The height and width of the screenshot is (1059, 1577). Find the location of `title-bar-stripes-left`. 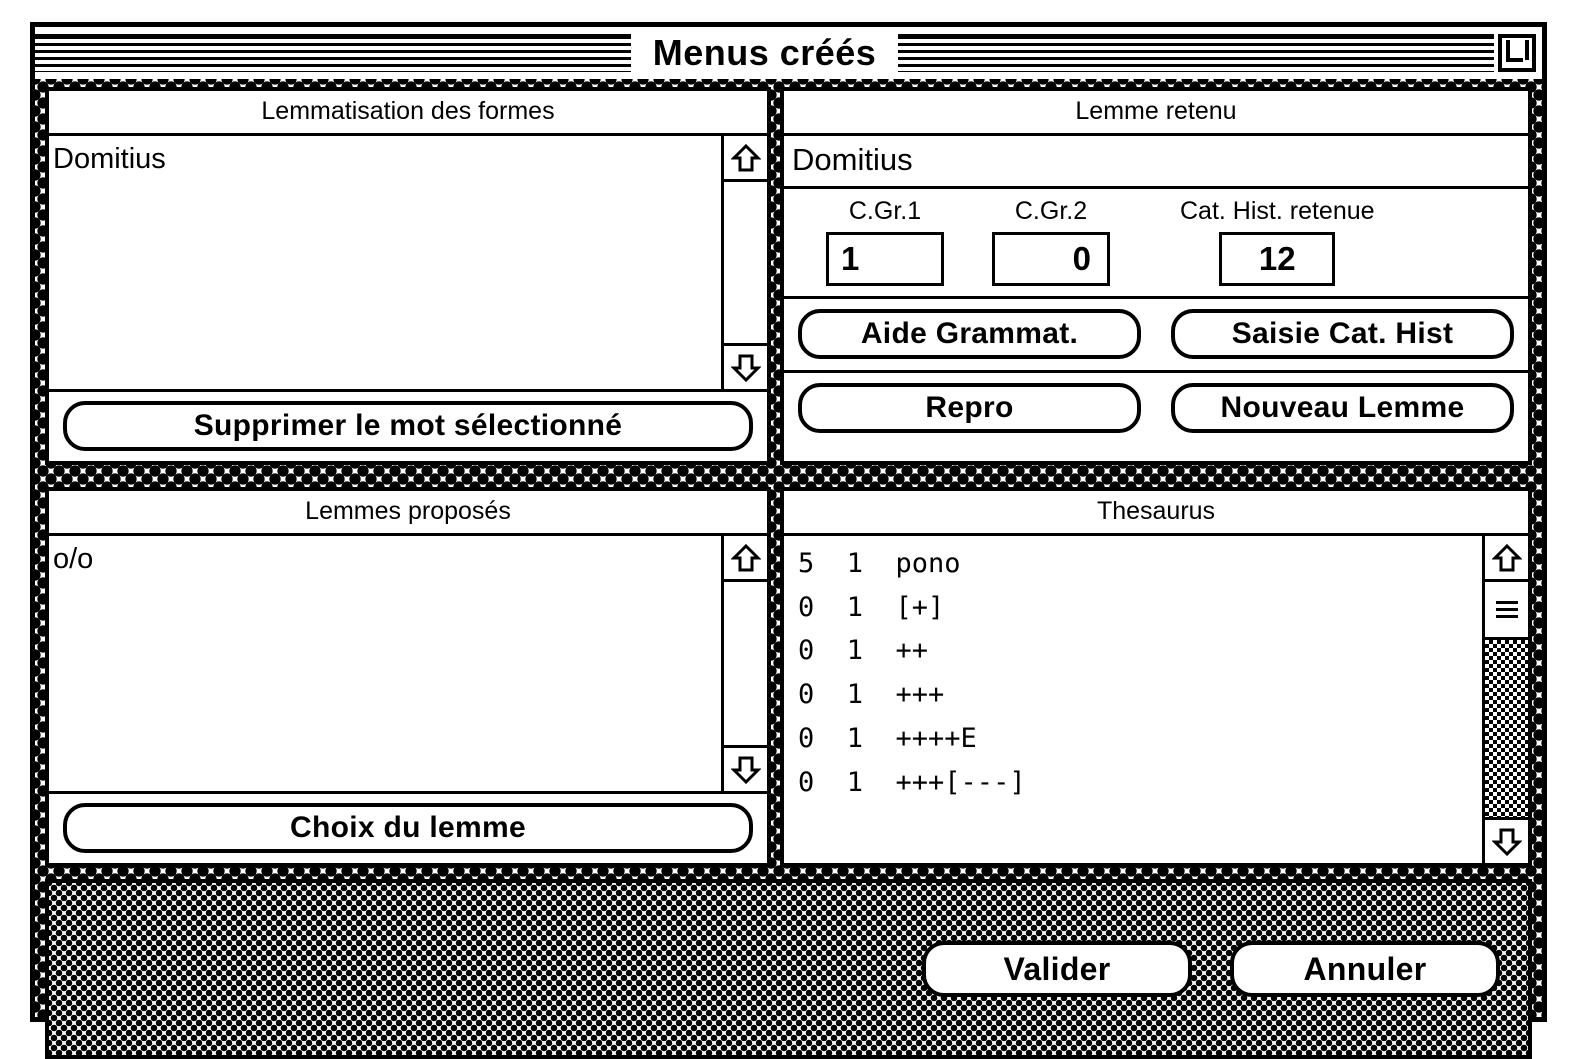

title-bar-stripes-left is located at coordinates (333, 53).